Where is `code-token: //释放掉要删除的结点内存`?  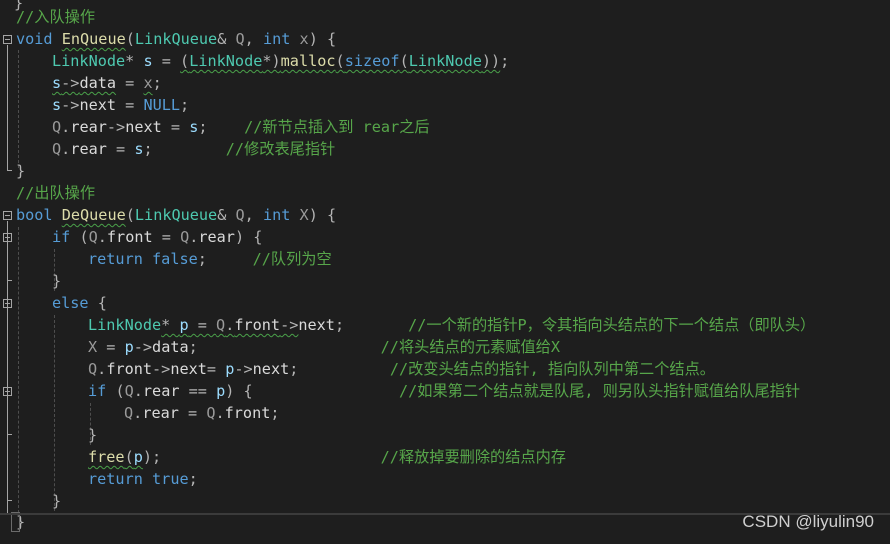
code-token: //释放掉要删除的结点内存 is located at coordinates (473, 457).